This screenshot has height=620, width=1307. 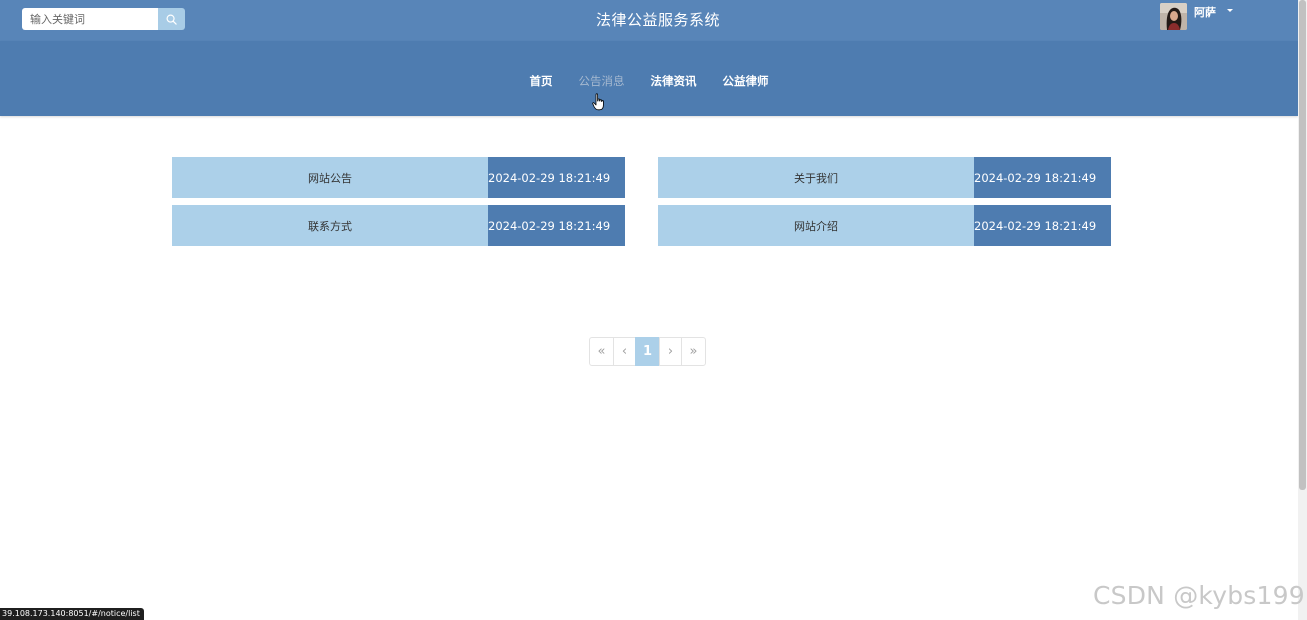 I want to click on avatar, so click(x=1173, y=16).